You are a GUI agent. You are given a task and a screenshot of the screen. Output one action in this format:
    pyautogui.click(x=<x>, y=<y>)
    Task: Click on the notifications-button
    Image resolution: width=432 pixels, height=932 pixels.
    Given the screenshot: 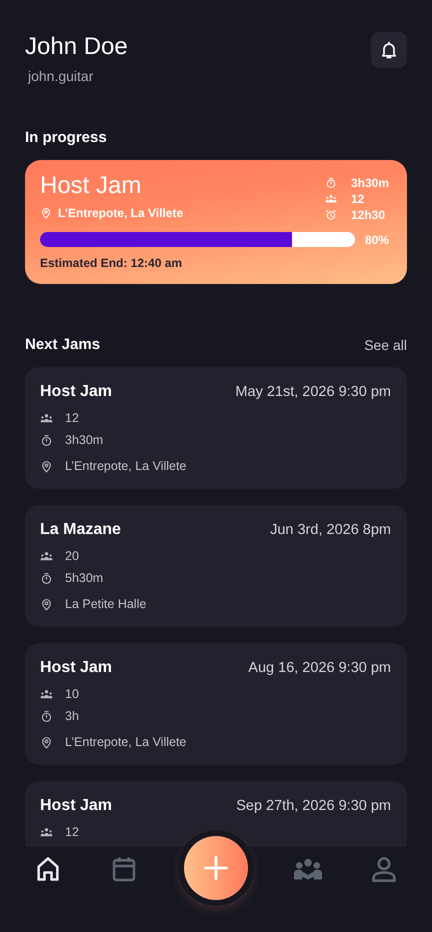 What is the action you would take?
    pyautogui.click(x=389, y=50)
    